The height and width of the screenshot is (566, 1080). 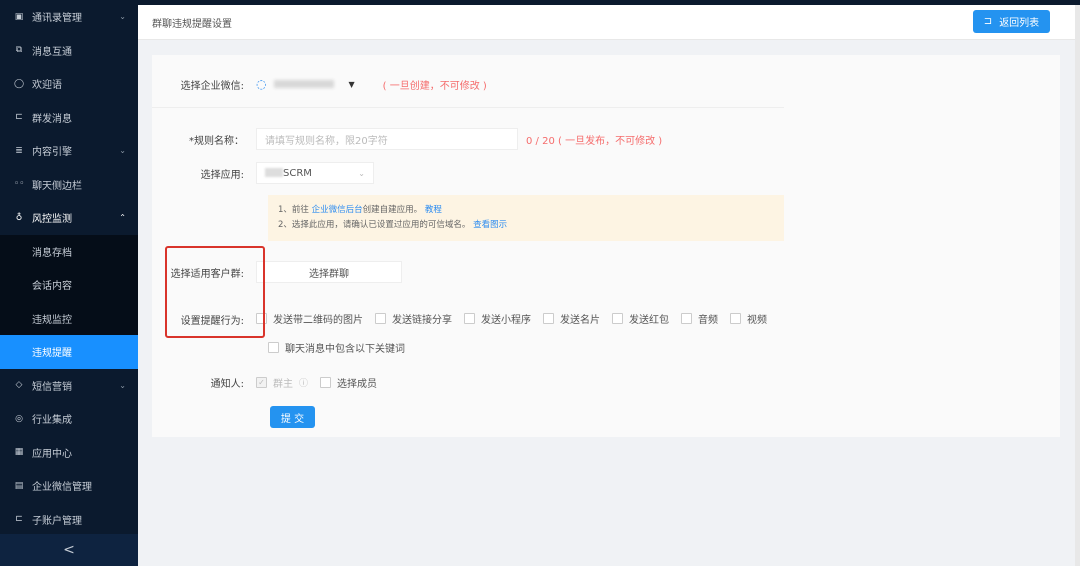 What do you see at coordinates (52, 52) in the screenshot?
I see `sidebar-item-label: 消息互通` at bounding box center [52, 52].